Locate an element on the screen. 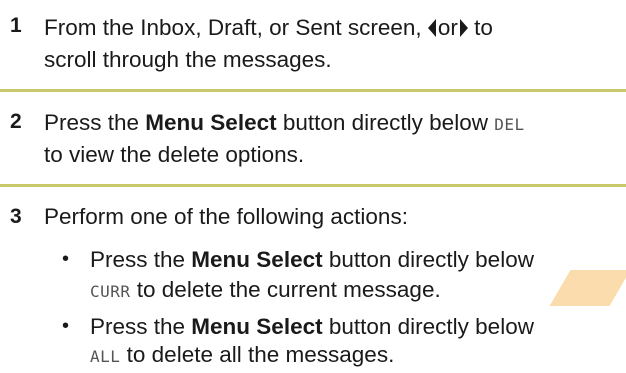  step-number: 3 is located at coordinates (16, 216).